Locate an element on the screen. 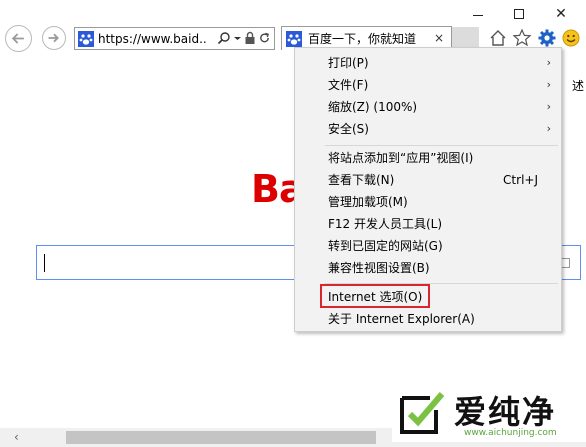 The image size is (586, 447). close-button: ✕ is located at coordinates (561, 14).